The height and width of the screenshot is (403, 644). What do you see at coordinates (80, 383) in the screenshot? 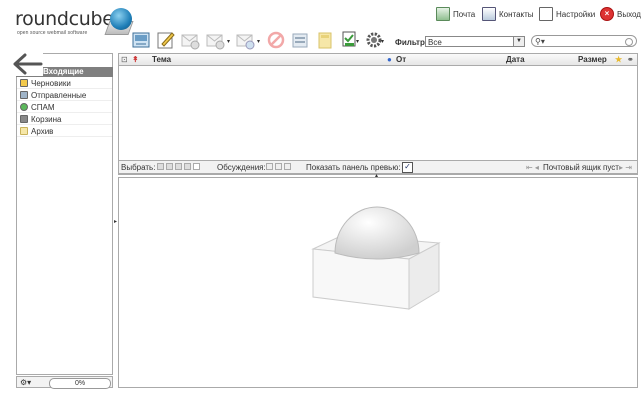
I see `quota-indicator: 0%` at bounding box center [80, 383].